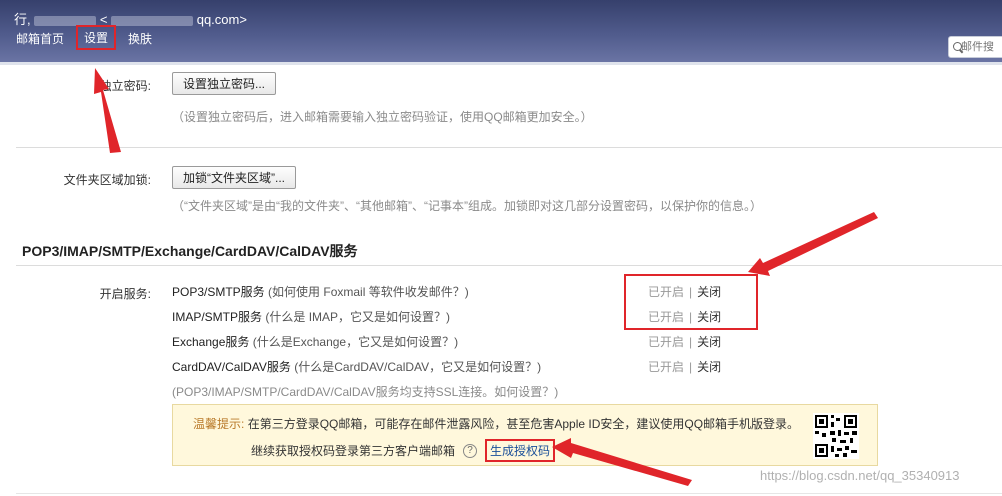  I want to click on mail-search-box, so click(975, 47).